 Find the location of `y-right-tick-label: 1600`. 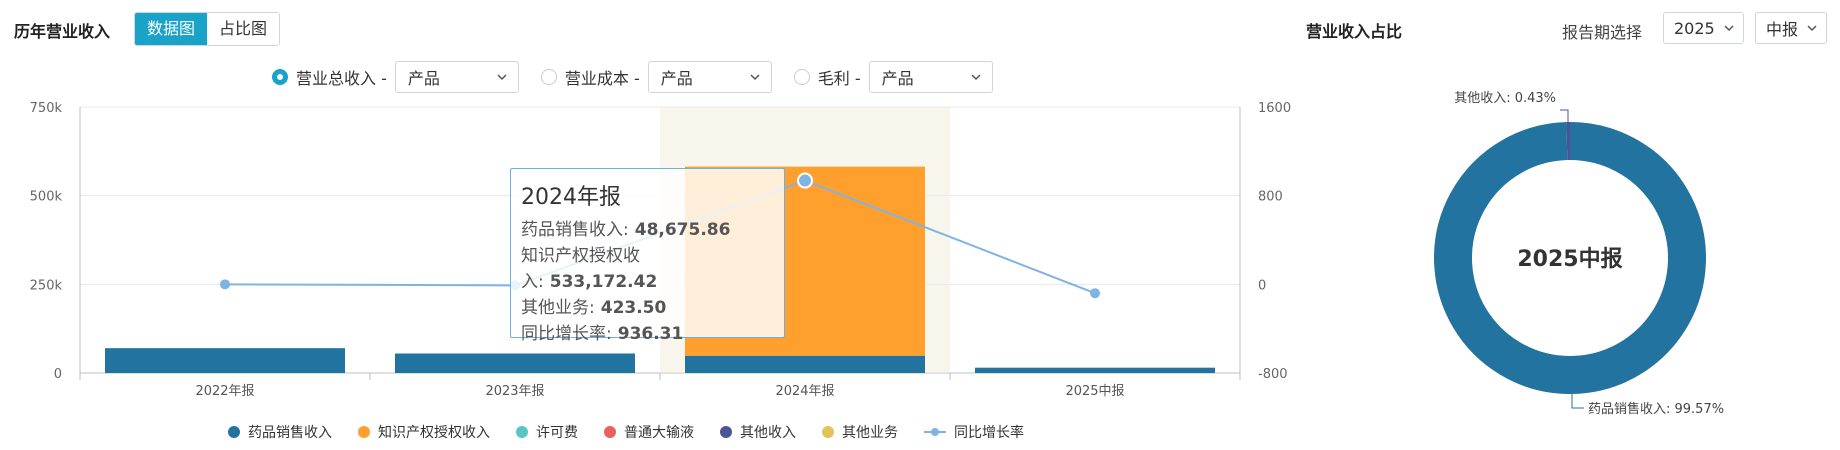

y-right-tick-label: 1600 is located at coordinates (1274, 108).